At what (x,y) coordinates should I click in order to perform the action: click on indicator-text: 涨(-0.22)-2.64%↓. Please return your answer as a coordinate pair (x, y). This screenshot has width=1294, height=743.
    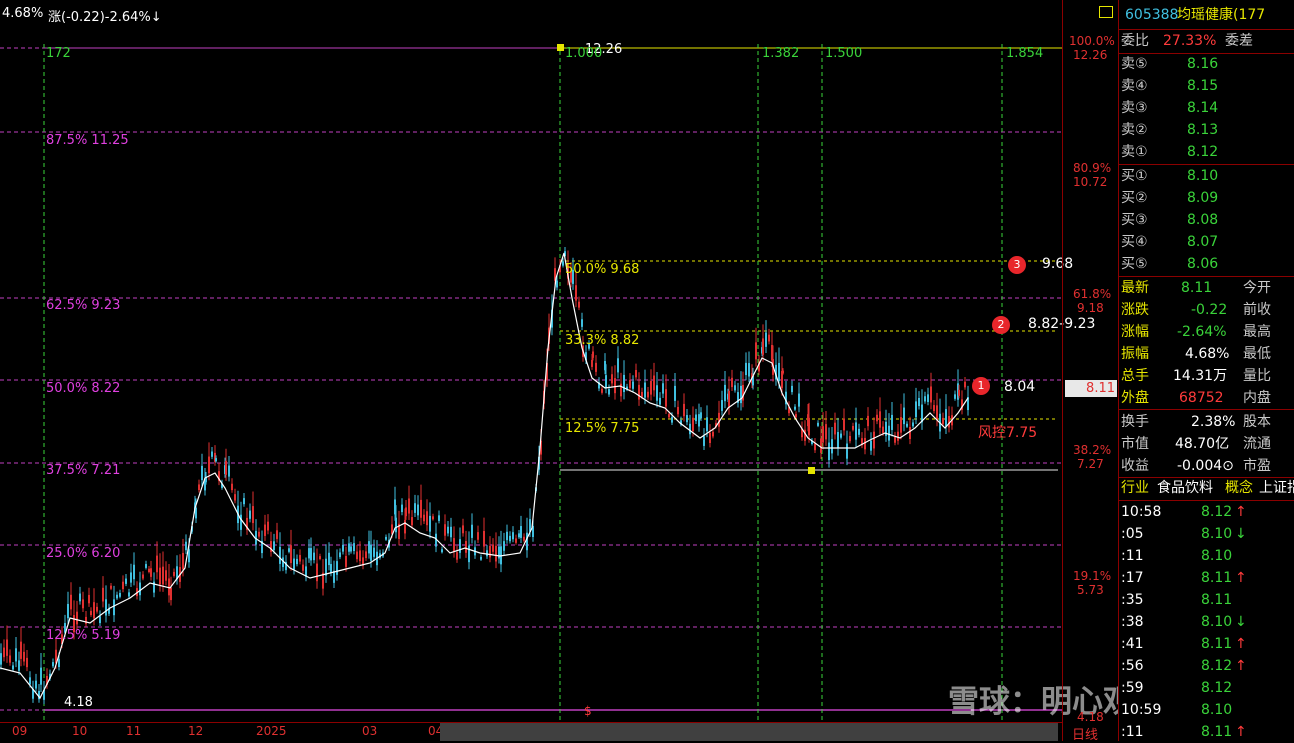
    Looking at the image, I should click on (105, 17).